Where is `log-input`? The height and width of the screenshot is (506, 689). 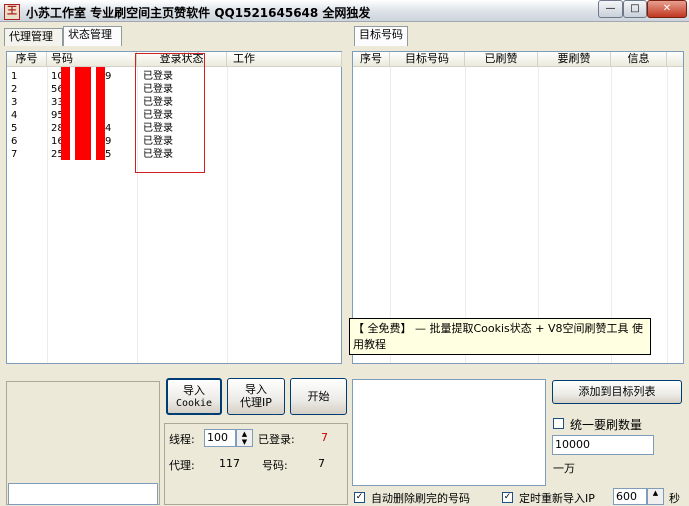
log-input is located at coordinates (83, 494).